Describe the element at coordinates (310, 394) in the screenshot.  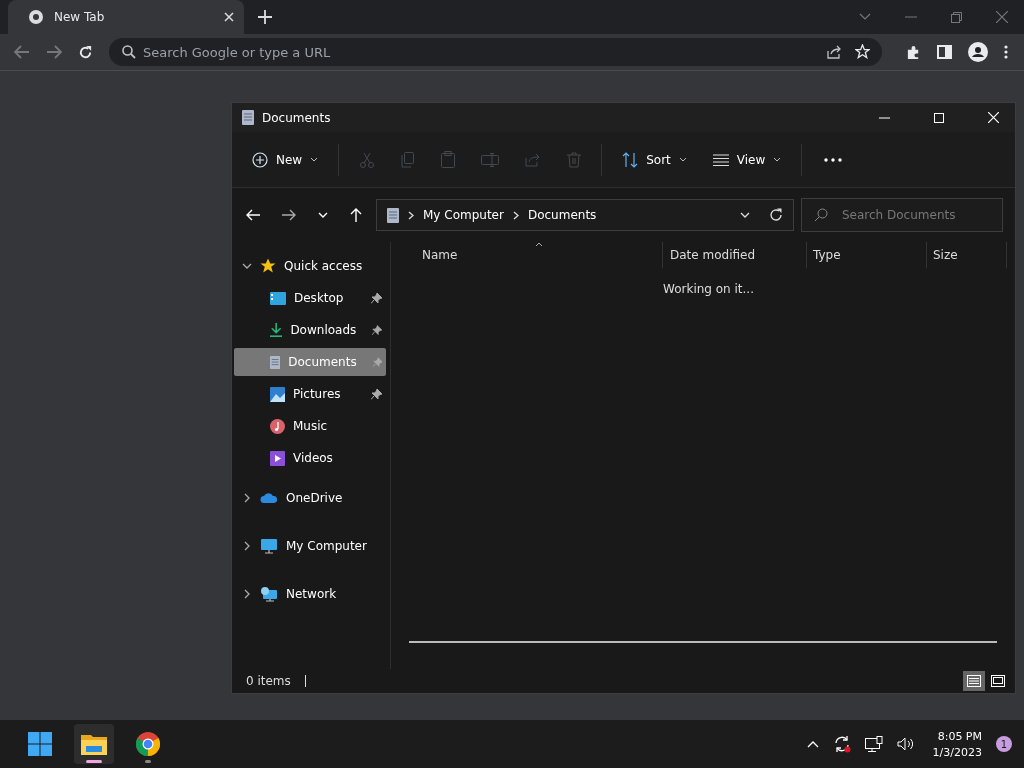
I see `nav-item: Pictures` at that location.